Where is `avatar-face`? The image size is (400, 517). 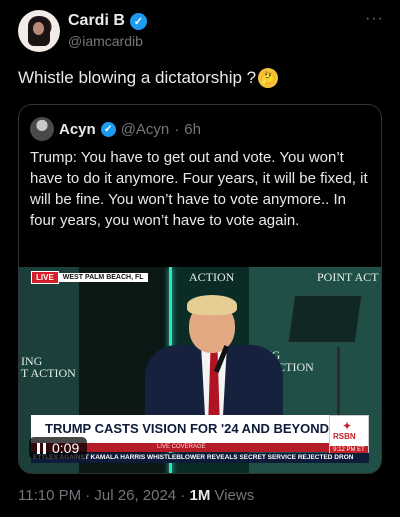
avatar-face is located at coordinates (38, 28).